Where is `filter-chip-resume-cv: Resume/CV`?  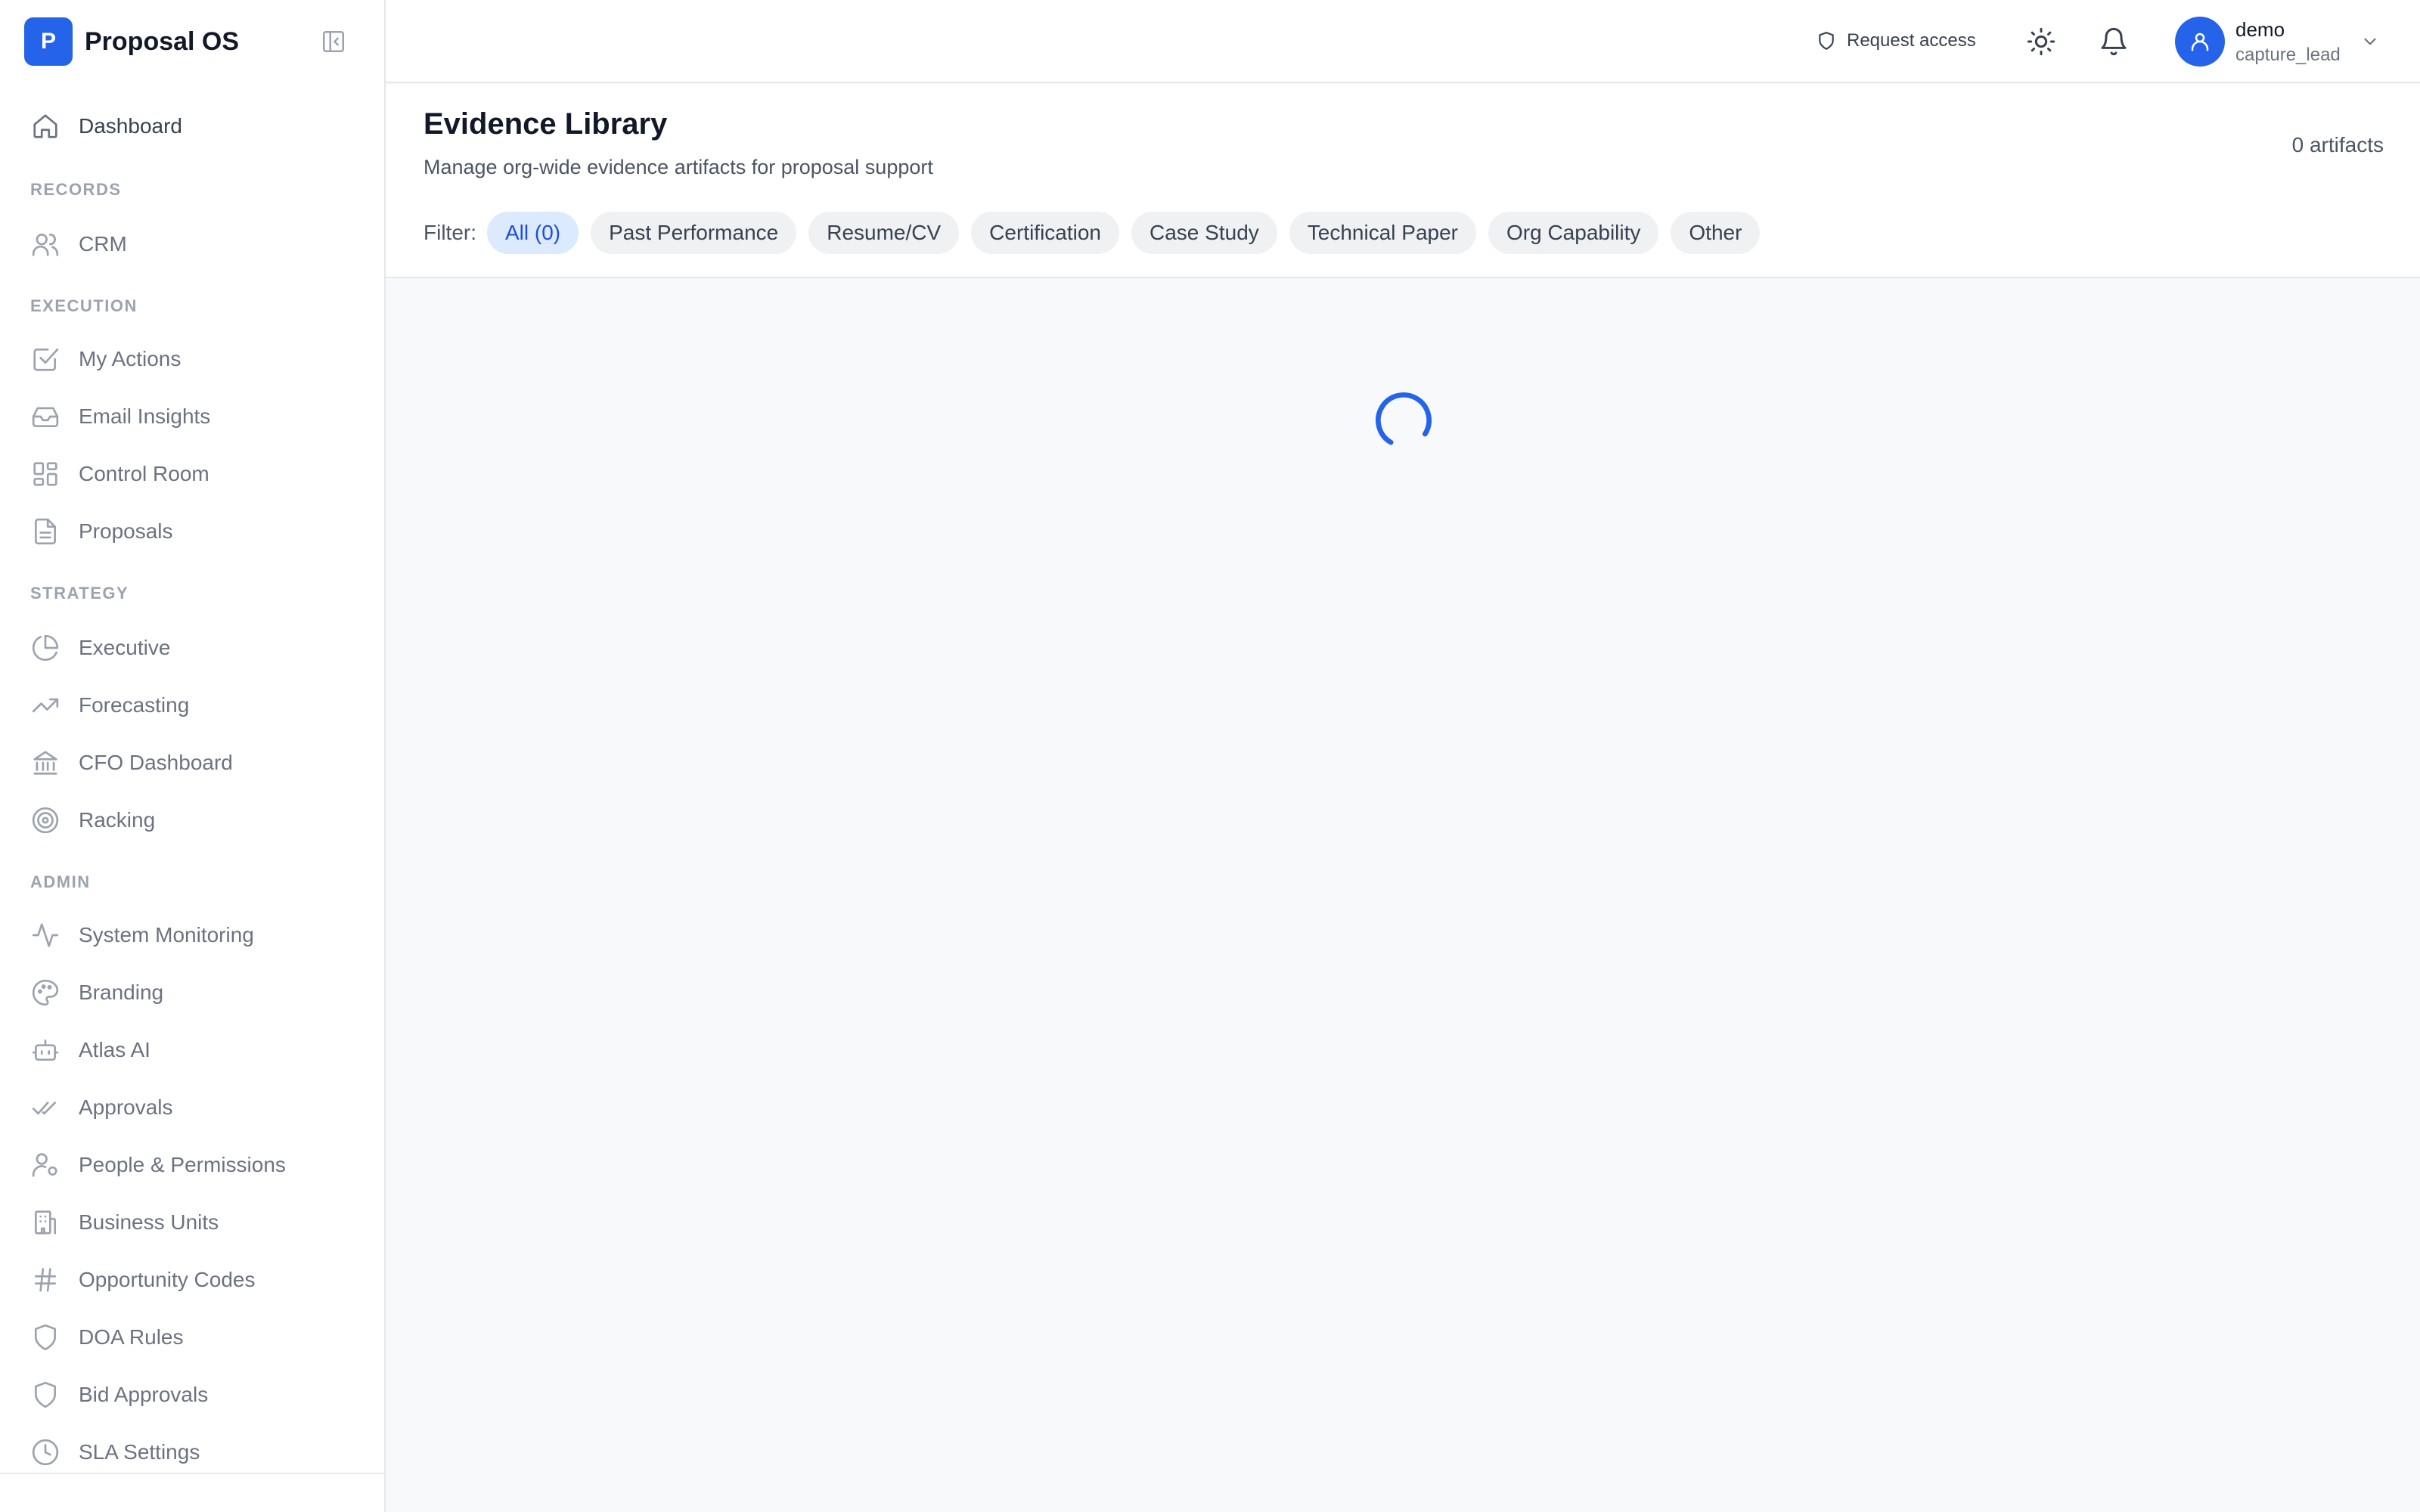
filter-chip-resume-cv: Resume/CV is located at coordinates (884, 233).